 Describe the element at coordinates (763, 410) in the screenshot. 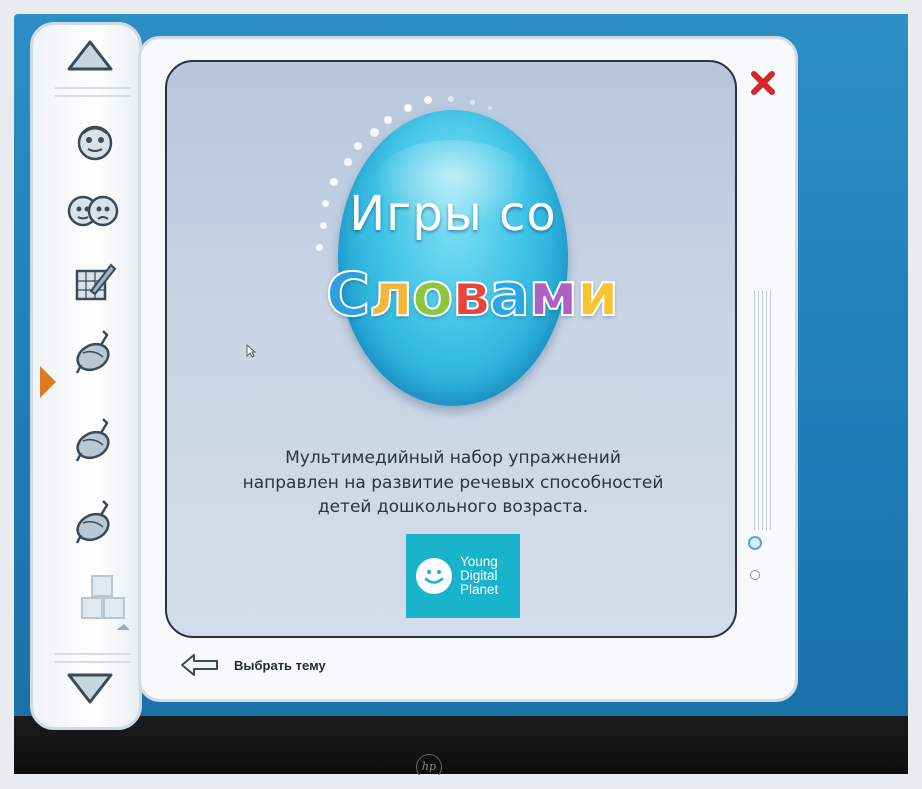

I see `vertical-scrollbar` at that location.